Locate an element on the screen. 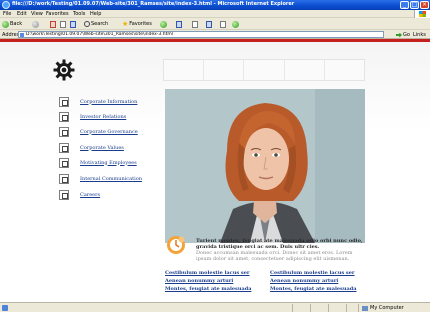 The image size is (430, 312). nav-item-label: Internal Communication is located at coordinates (111, 178).